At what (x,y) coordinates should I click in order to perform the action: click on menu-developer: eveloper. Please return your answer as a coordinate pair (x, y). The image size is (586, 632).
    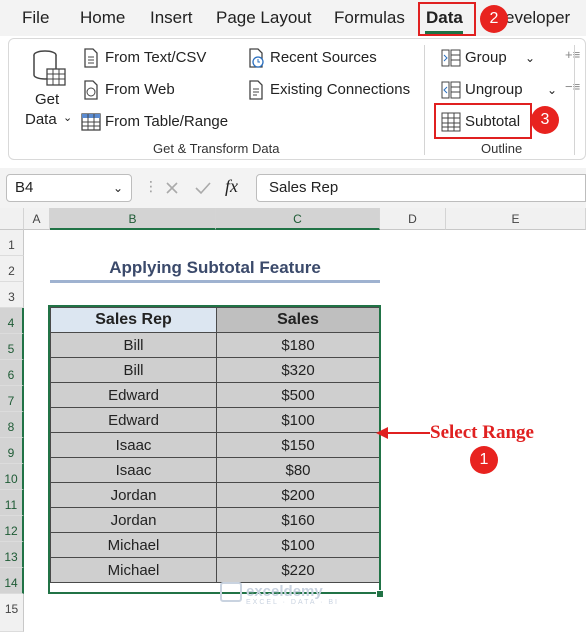
    Looking at the image, I should click on (537, 18).